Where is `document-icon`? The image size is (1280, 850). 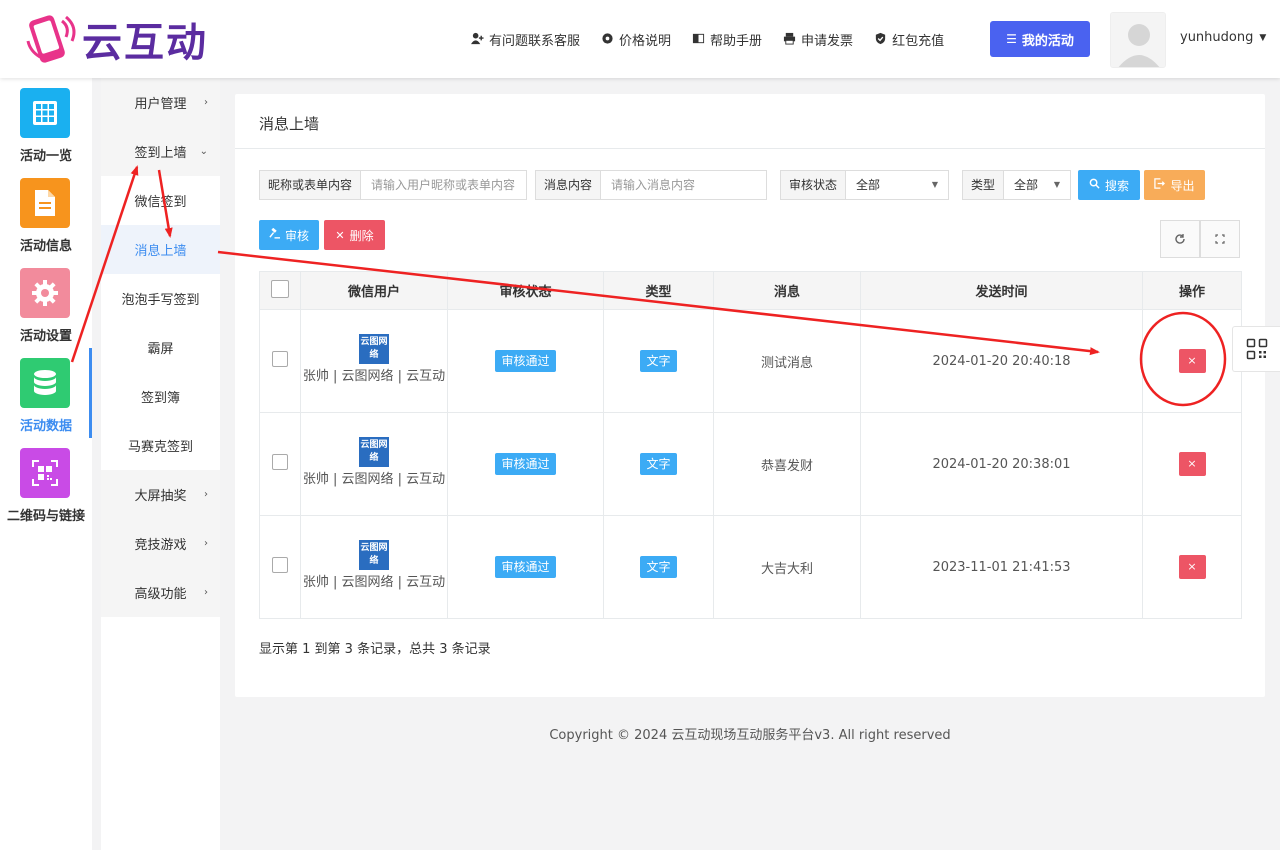 document-icon is located at coordinates (45, 203).